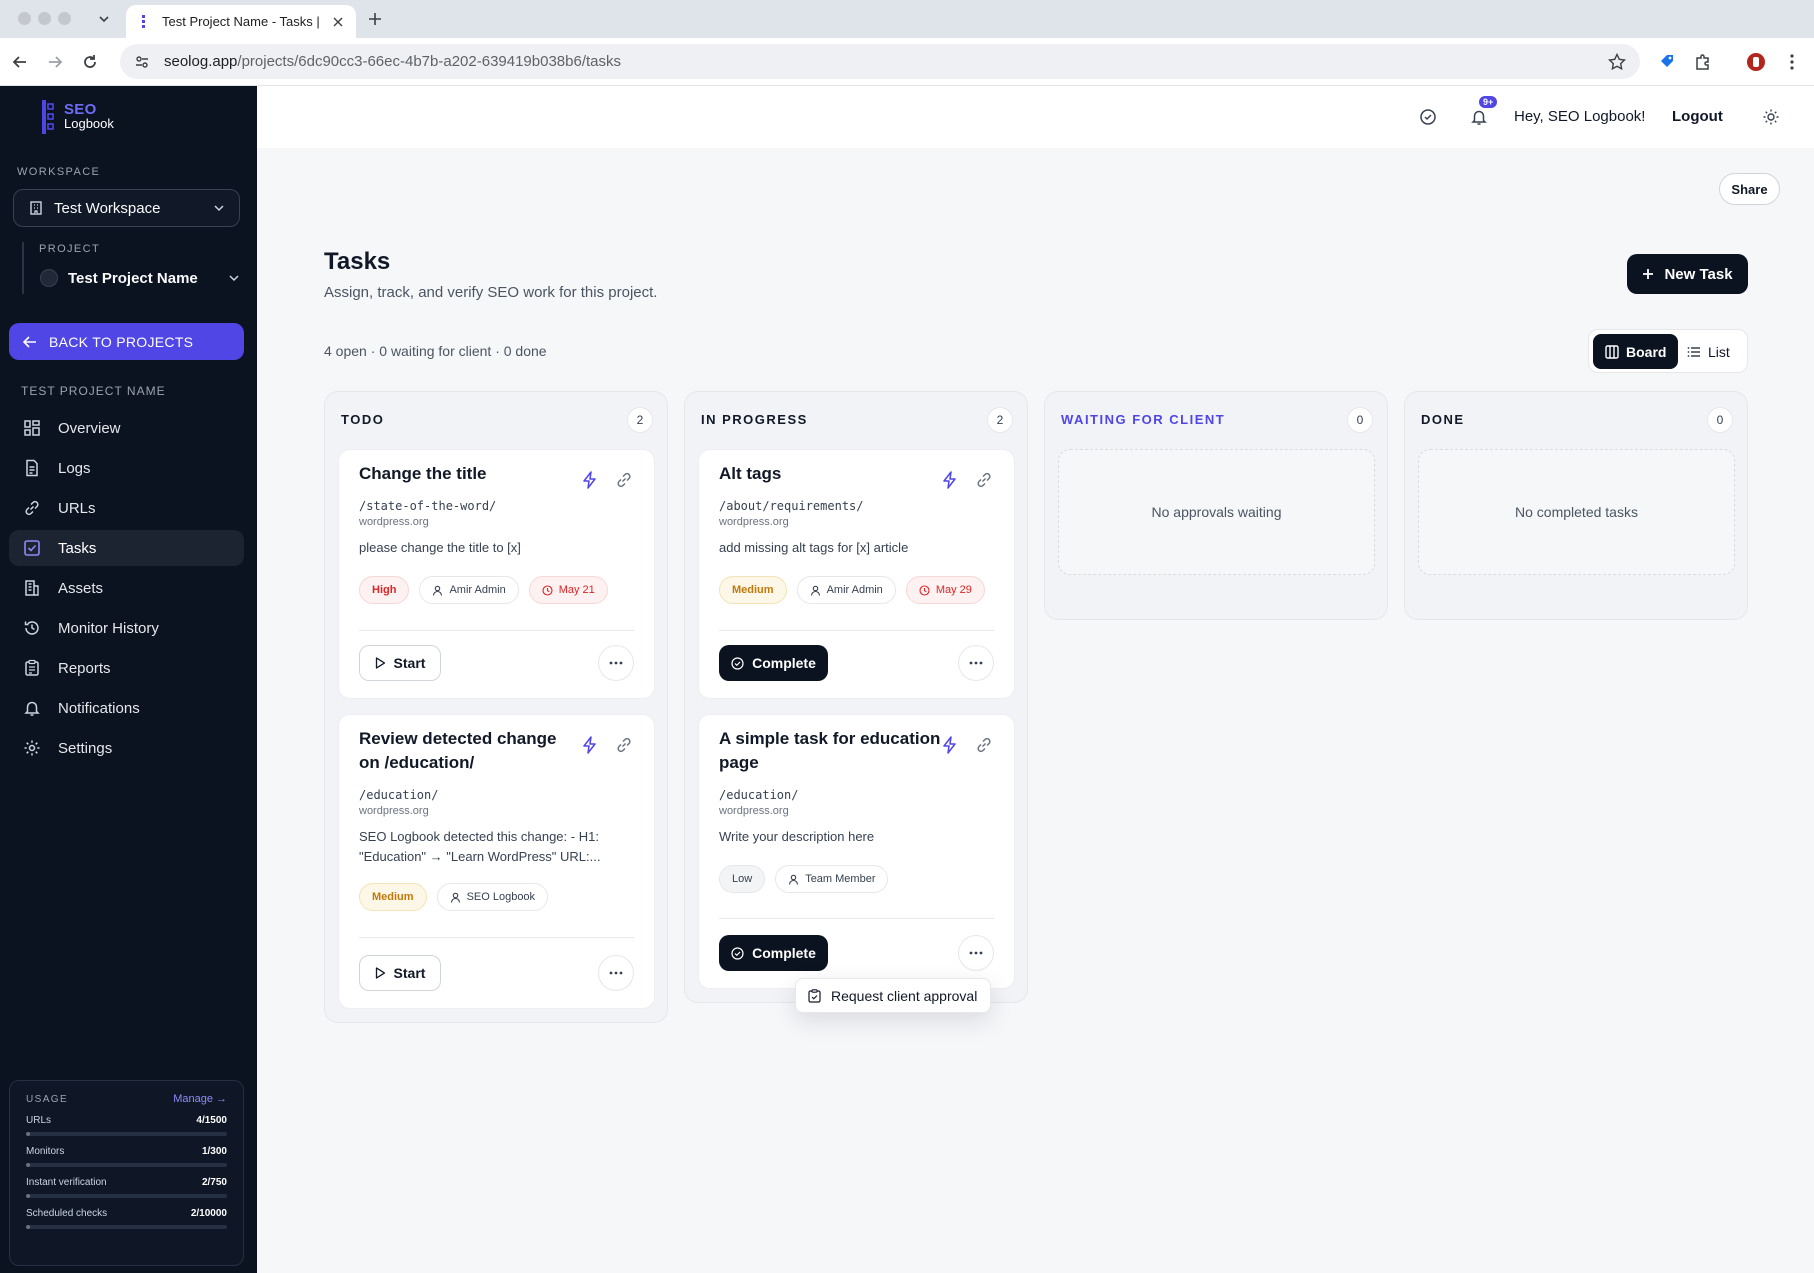  What do you see at coordinates (126, 468) in the screenshot?
I see `sidebar-item-logs: Logs` at bounding box center [126, 468].